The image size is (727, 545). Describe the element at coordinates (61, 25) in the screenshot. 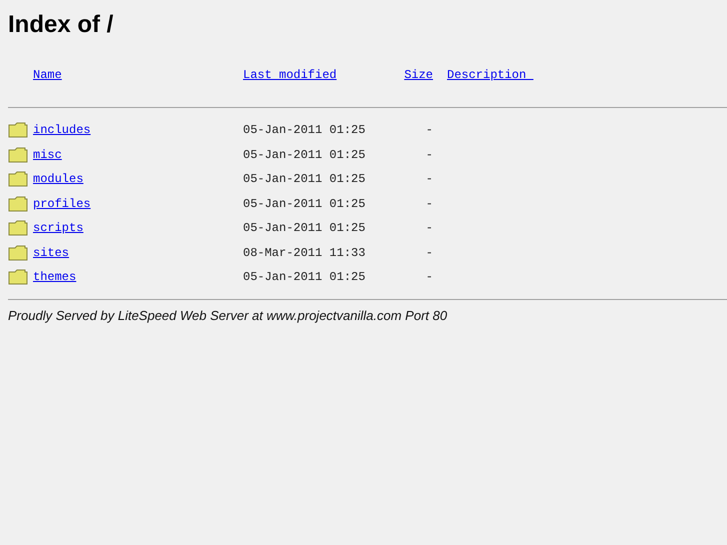

I see `page-title: Index of /` at that location.